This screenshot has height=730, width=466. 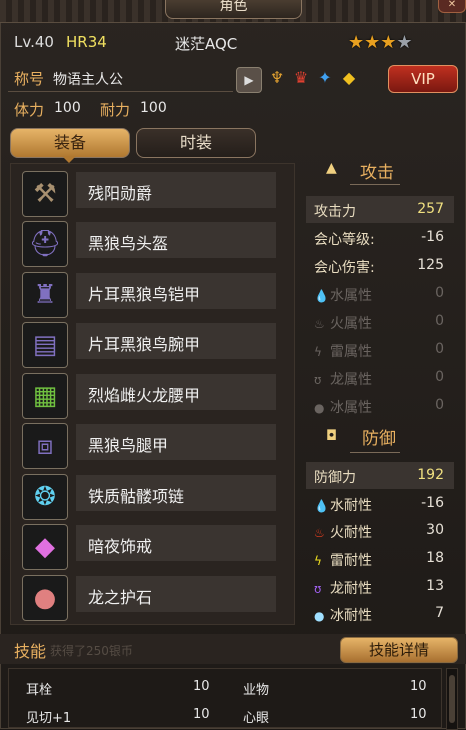 What do you see at coordinates (351, 296) in the screenshot?
I see `stat-label: 水属性` at bounding box center [351, 296].